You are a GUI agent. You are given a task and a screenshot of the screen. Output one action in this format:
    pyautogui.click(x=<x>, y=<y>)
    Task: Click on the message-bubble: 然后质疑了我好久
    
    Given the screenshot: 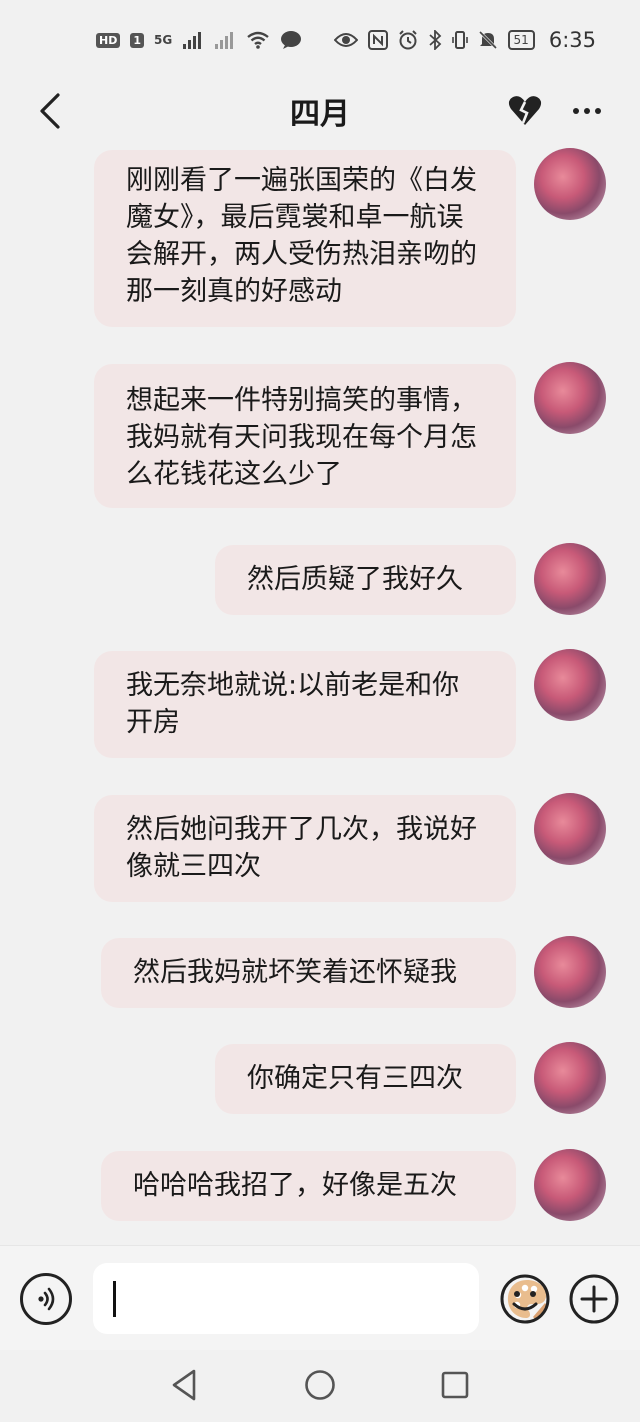 What is the action you would take?
    pyautogui.click(x=365, y=580)
    